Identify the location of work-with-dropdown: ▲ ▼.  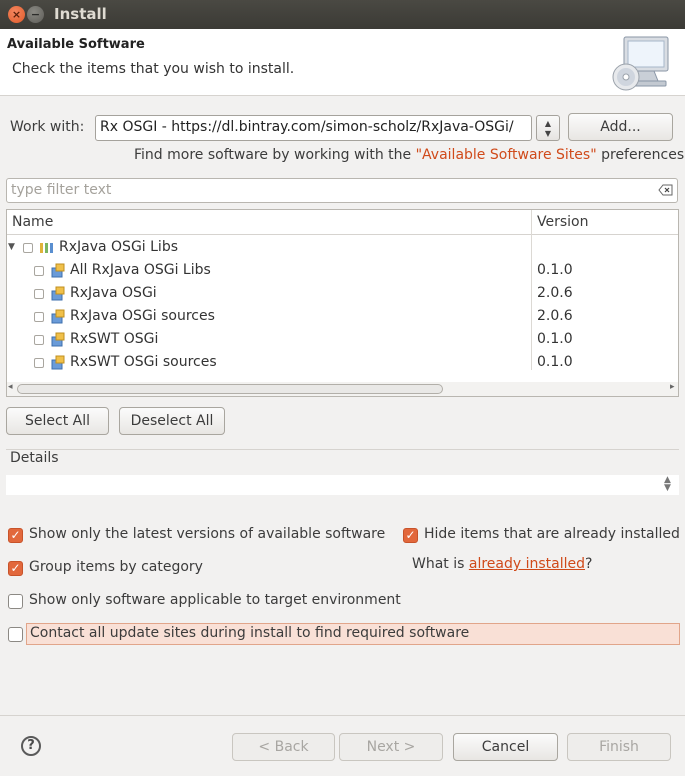
(548, 128).